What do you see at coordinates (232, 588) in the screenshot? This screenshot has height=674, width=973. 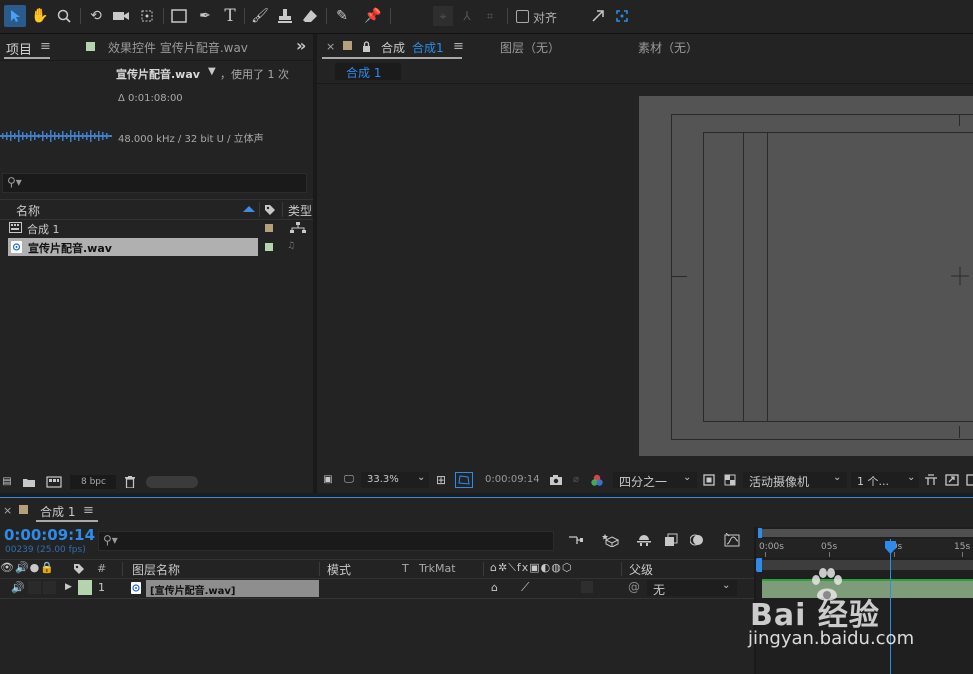 I see `layer-name-field: [宣传片配音.wav]` at bounding box center [232, 588].